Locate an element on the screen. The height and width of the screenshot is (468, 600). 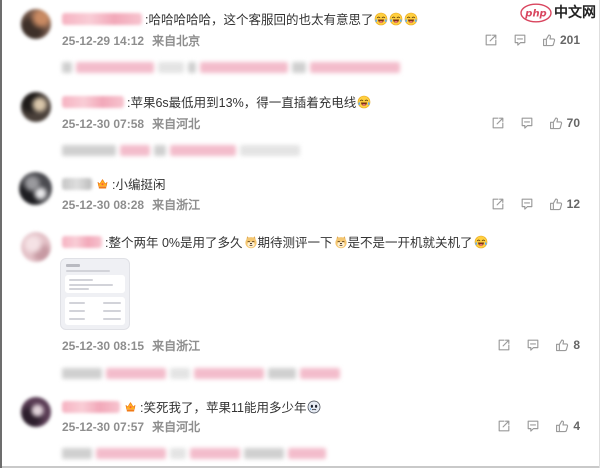
comment-time: 25-12-30 08:28 is located at coordinates (103, 205).